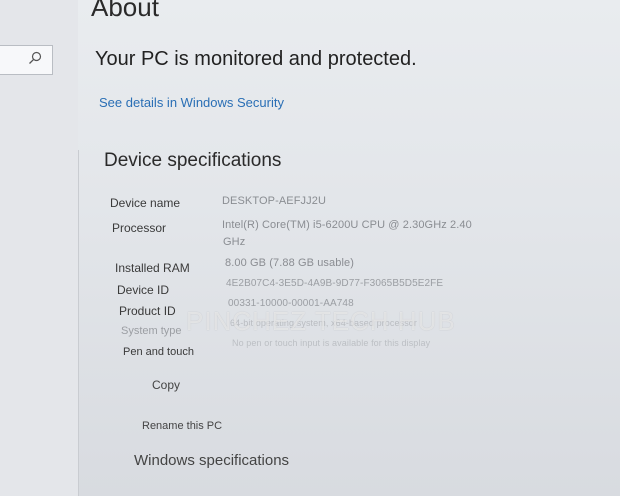 Image resolution: width=620 pixels, height=496 pixels. What do you see at coordinates (158, 352) in the screenshot?
I see `pen-and-touch-label: Pen and touch` at bounding box center [158, 352].